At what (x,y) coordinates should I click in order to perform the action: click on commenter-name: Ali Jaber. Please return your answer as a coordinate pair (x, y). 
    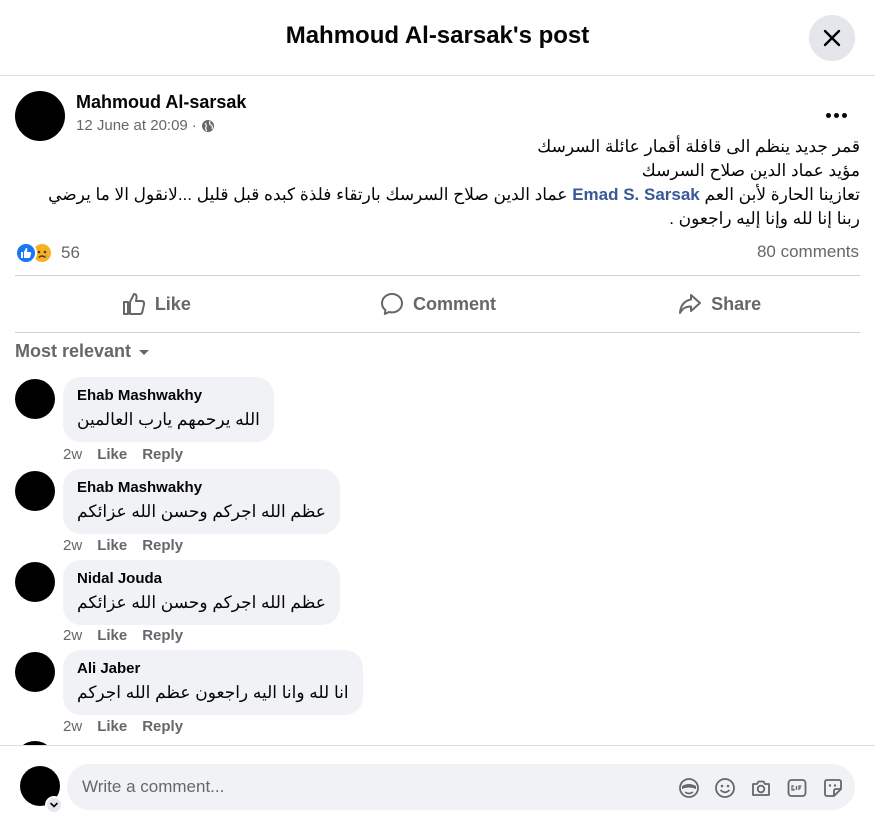
    Looking at the image, I should click on (213, 669).